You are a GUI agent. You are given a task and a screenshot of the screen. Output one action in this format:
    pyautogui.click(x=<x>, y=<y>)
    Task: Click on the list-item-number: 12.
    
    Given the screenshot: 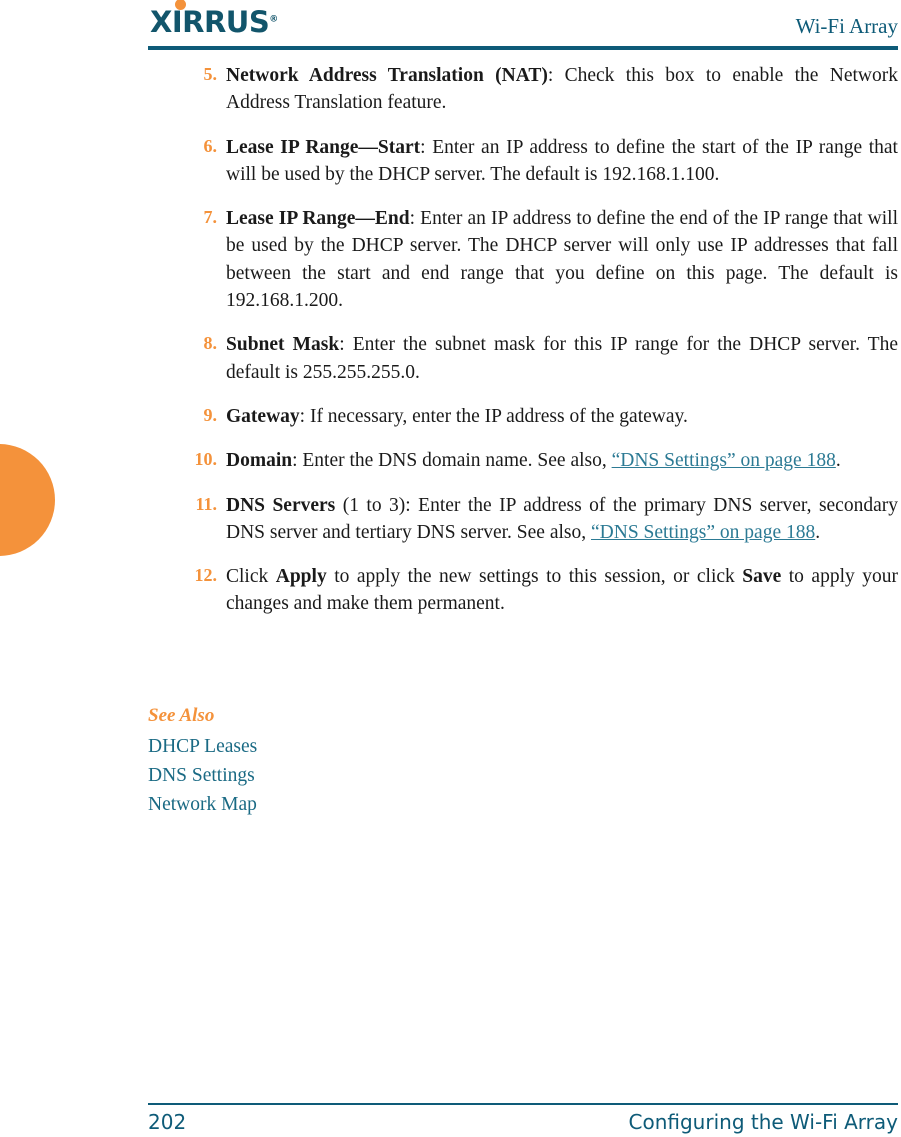 What is the action you would take?
    pyautogui.click(x=206, y=575)
    